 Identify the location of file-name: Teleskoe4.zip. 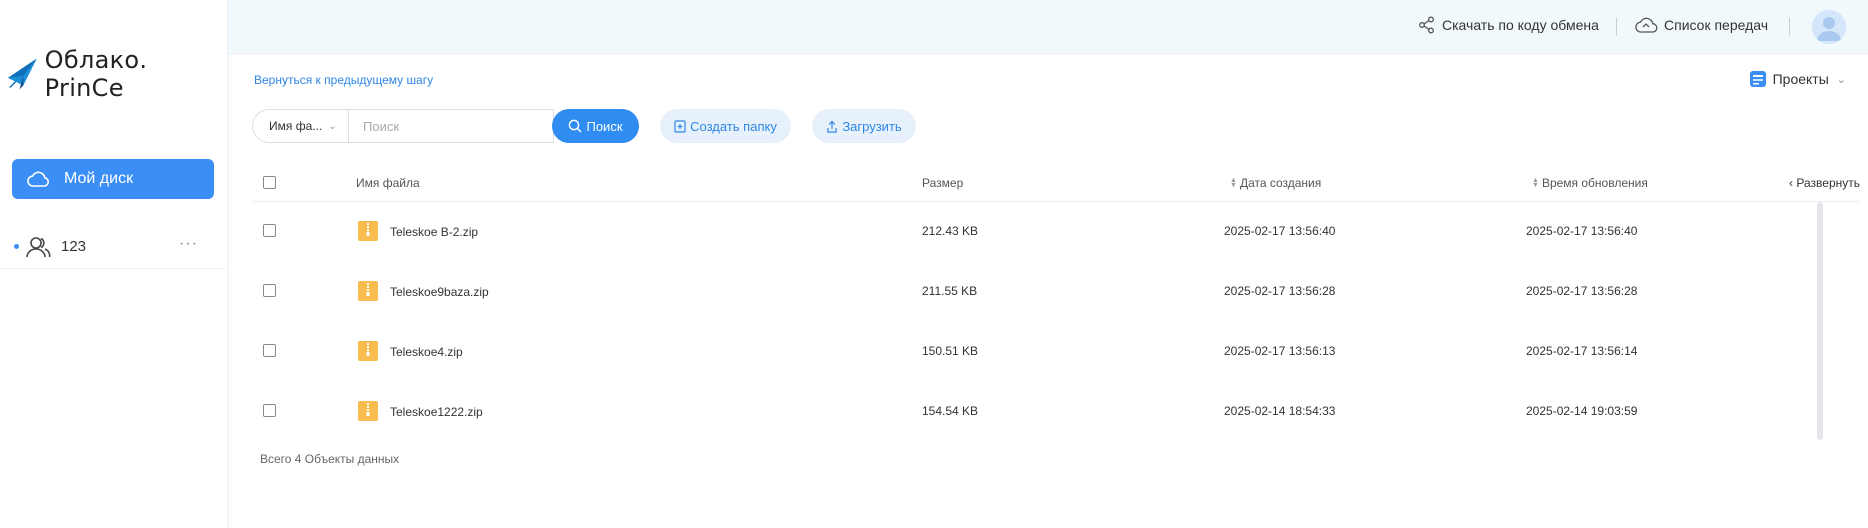
(426, 352).